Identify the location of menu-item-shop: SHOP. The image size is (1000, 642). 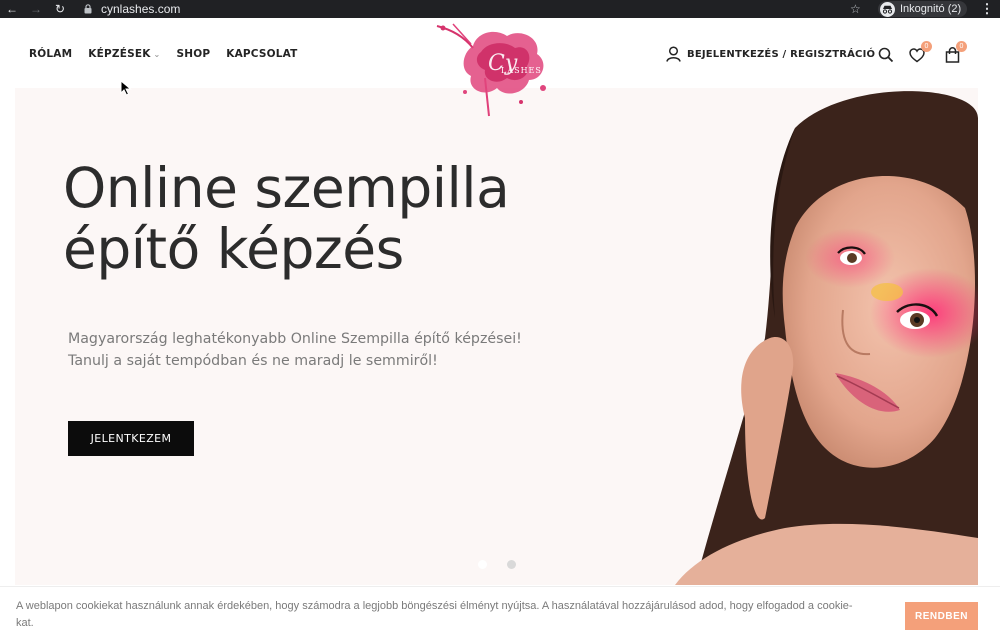
(193, 54).